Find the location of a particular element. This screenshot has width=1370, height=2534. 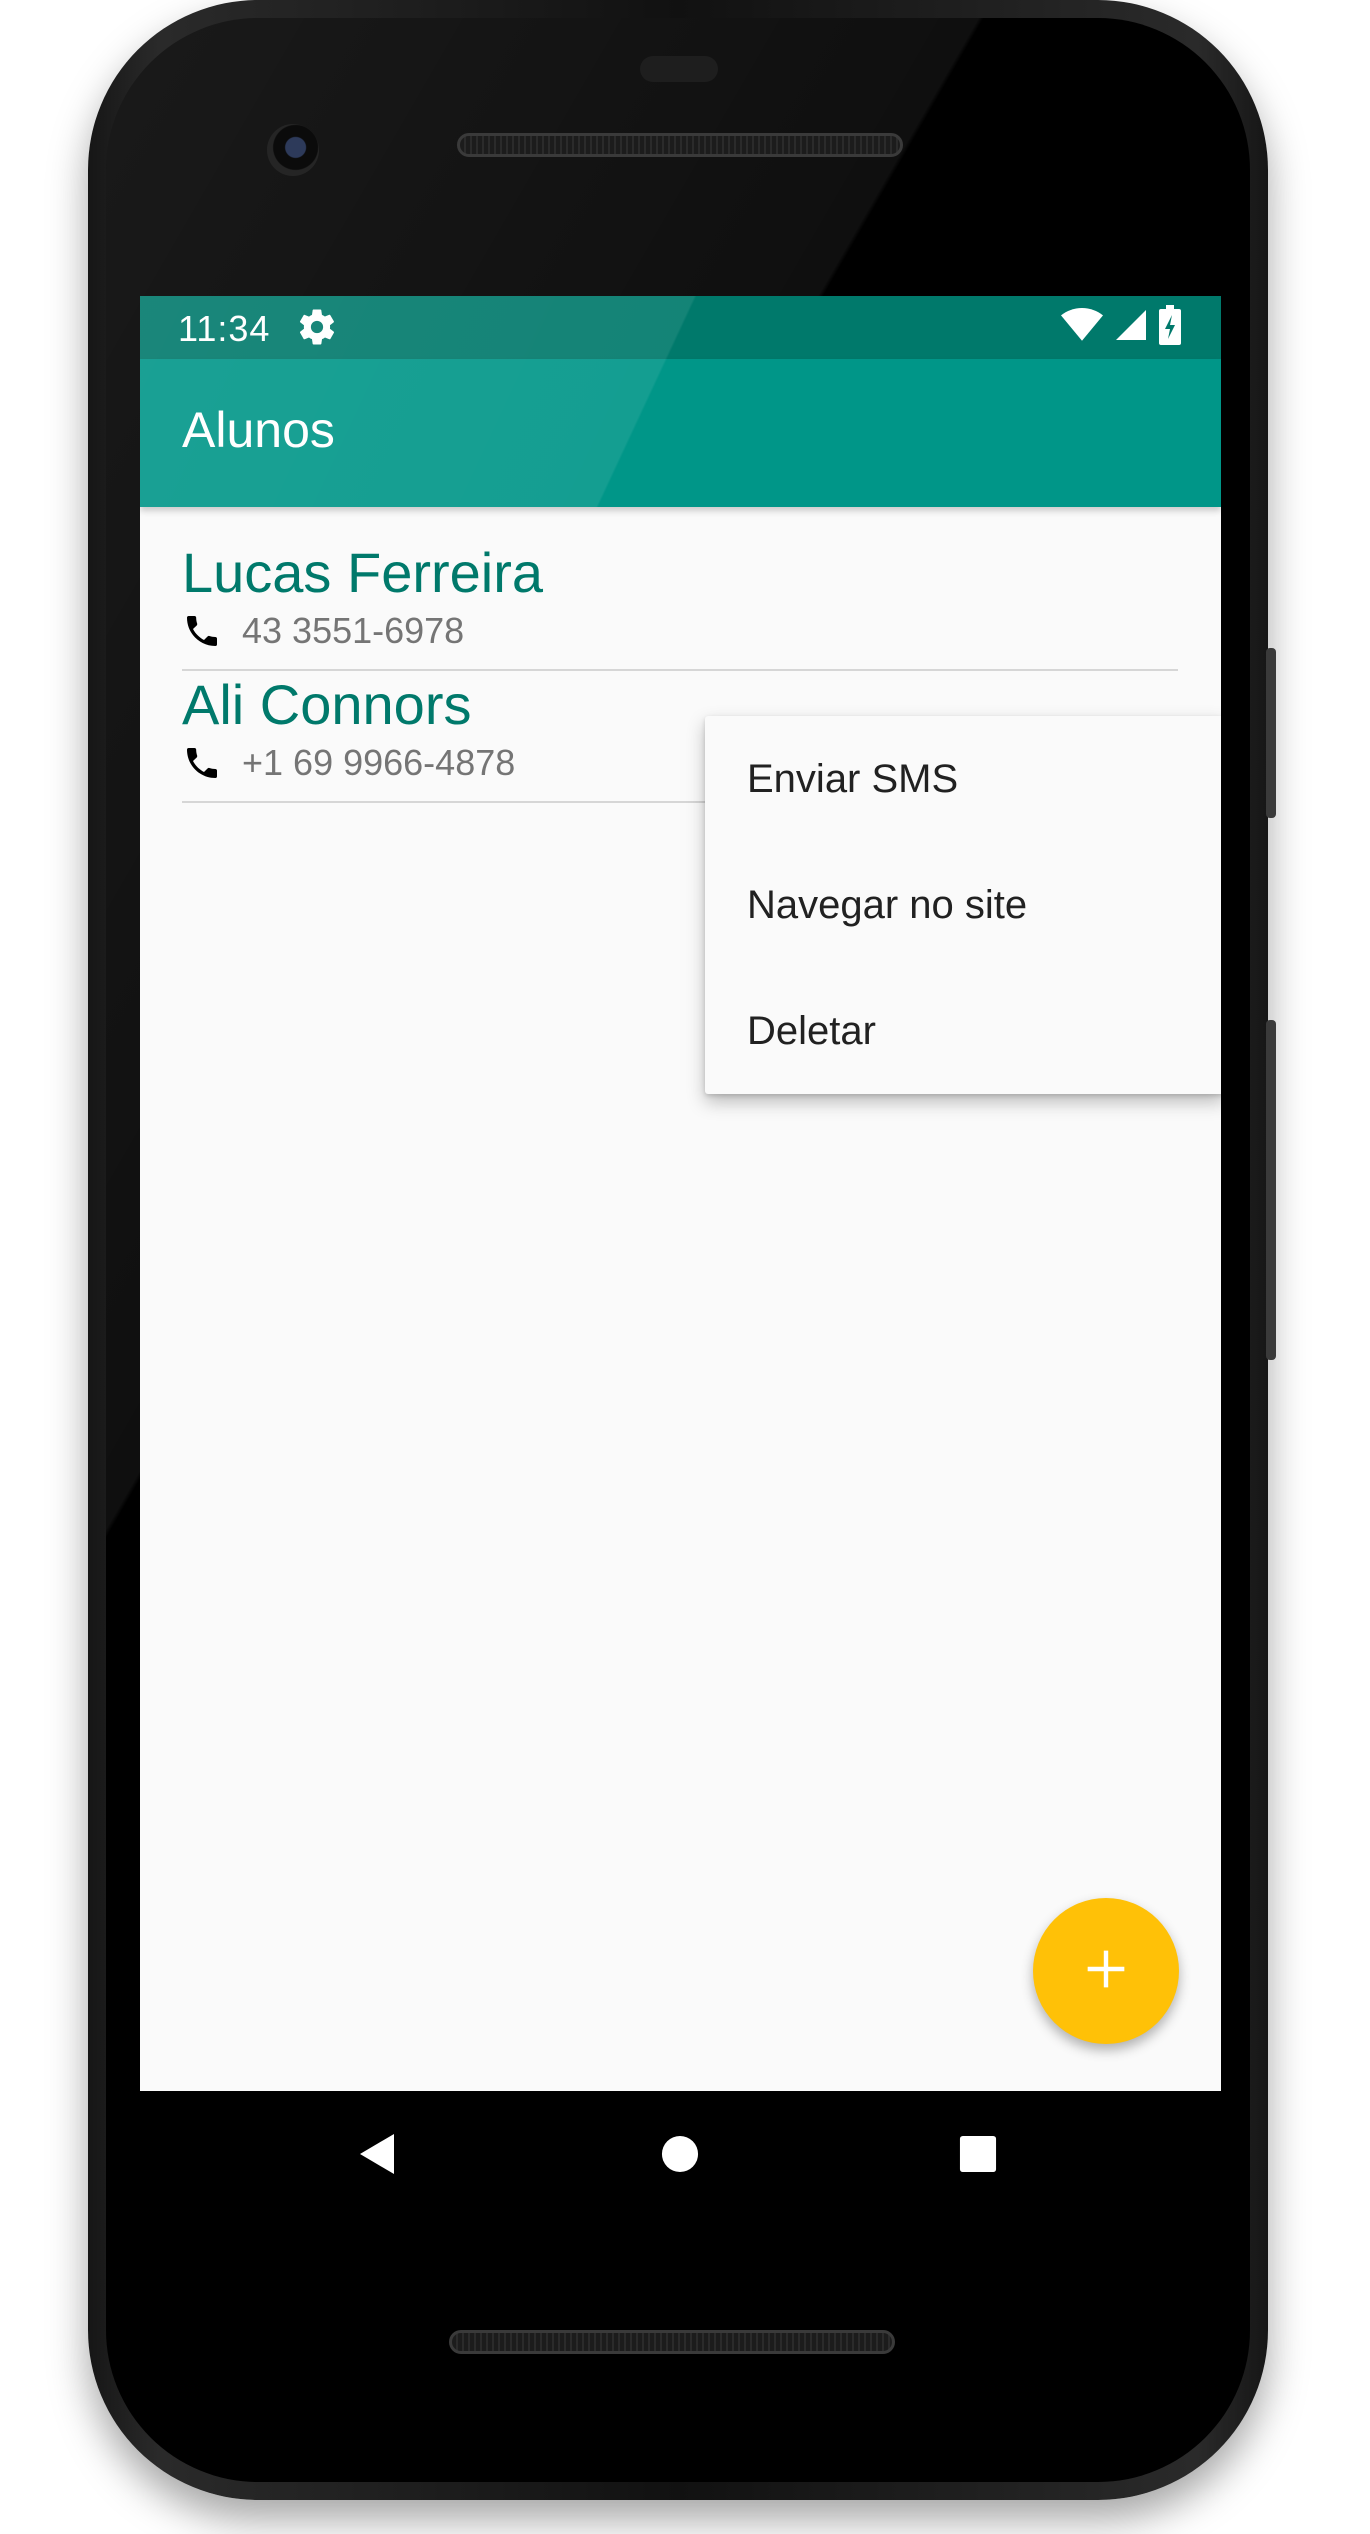

phone-row: 43 3551-6978 is located at coordinates (323, 631).